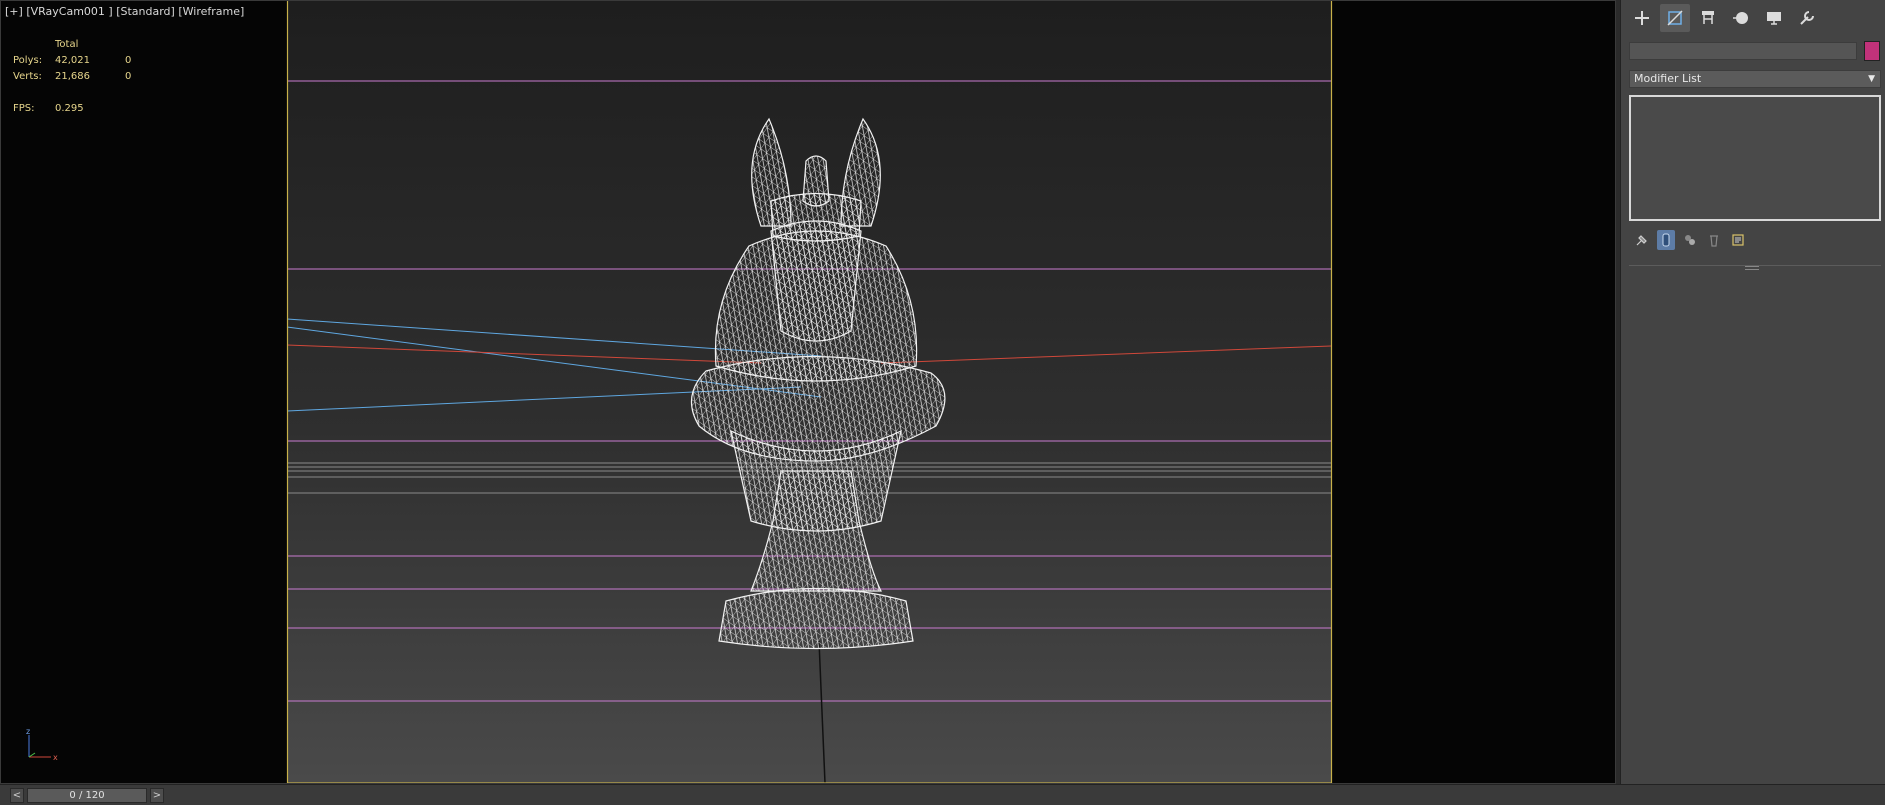 This screenshot has width=1885, height=805. I want to click on command-panel-tabs, so click(1753, 19).